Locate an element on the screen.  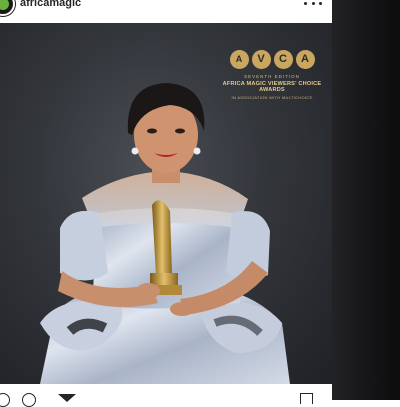
more-options-icon is located at coordinates (313, 4).